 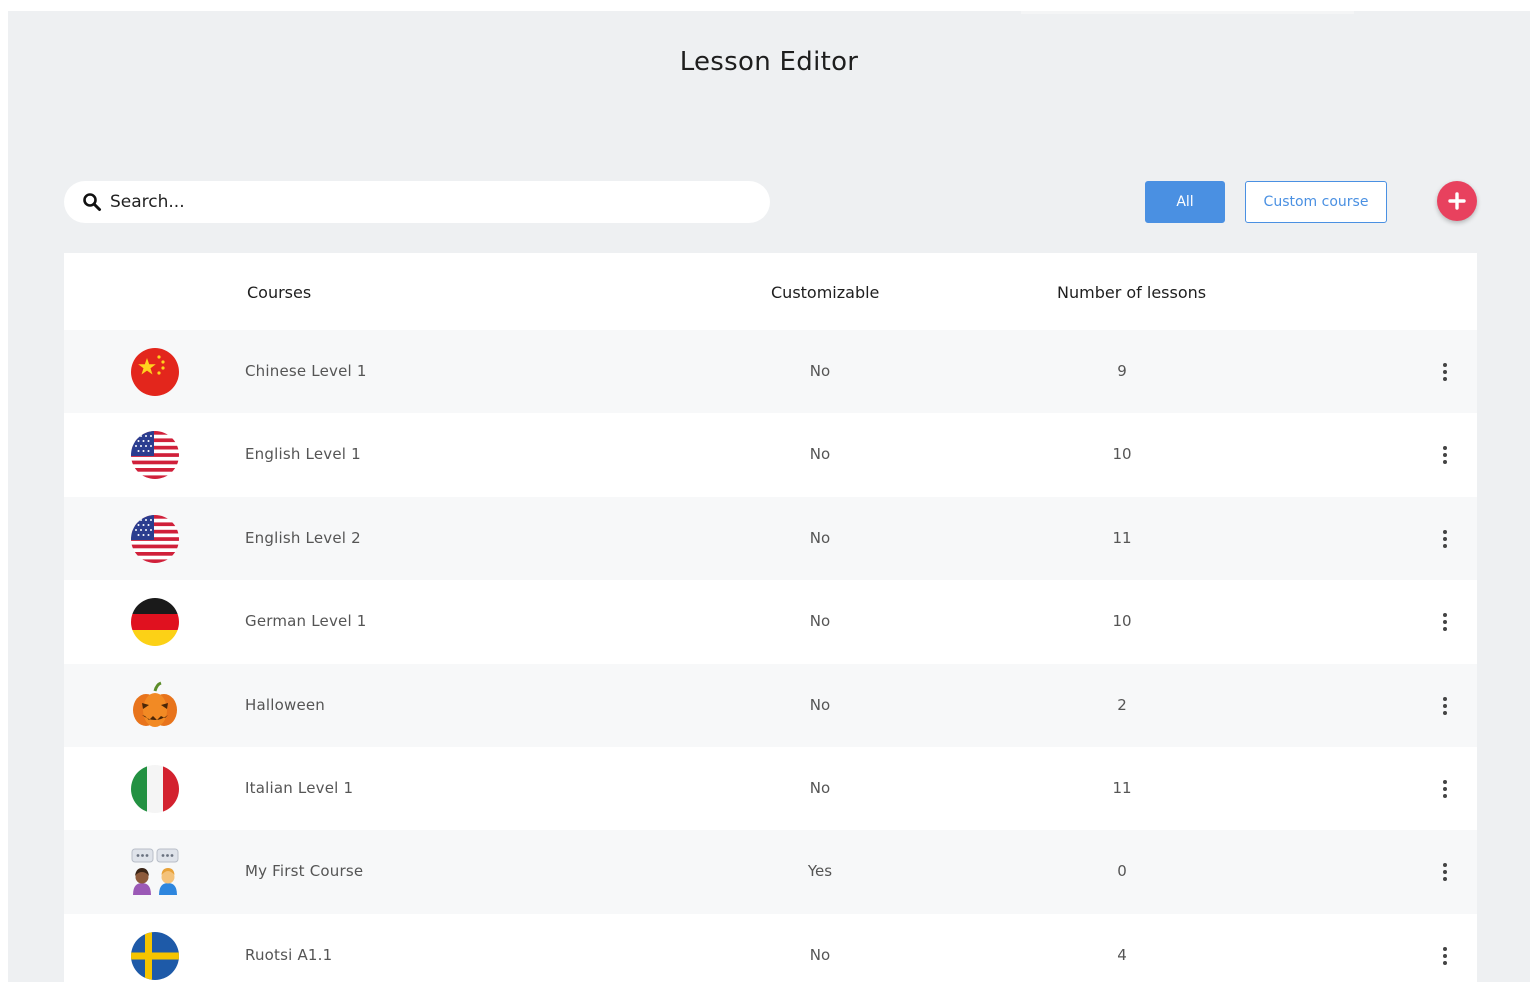 I want to click on table-row: Chinese Level 1 No 9, so click(x=770, y=372).